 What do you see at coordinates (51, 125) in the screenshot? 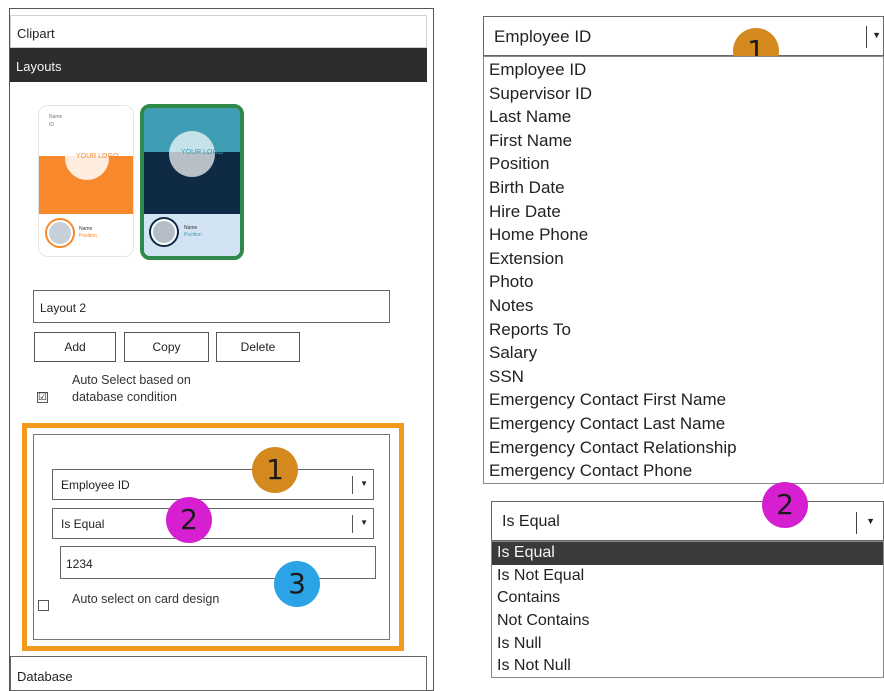
I see `svg-text: ID` at bounding box center [51, 125].